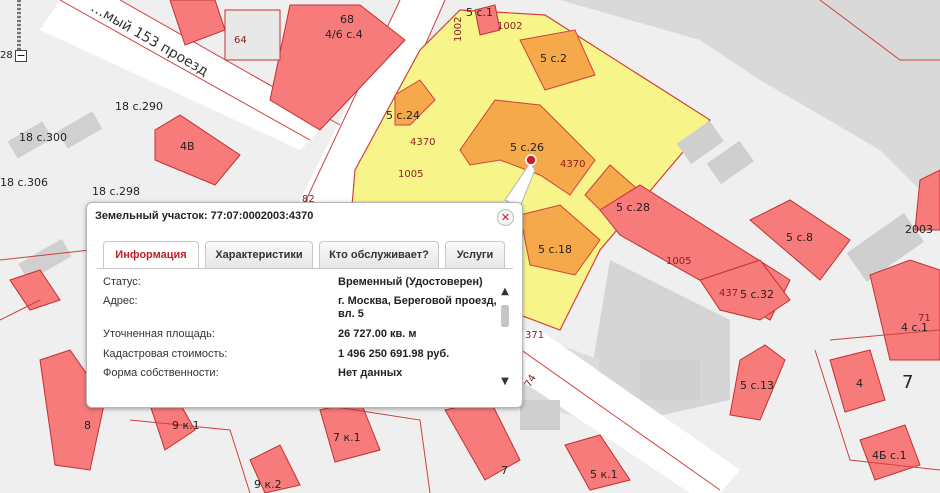  What do you see at coordinates (24, 182) in the screenshot?
I see `label-18c306: 18 с.306` at bounding box center [24, 182].